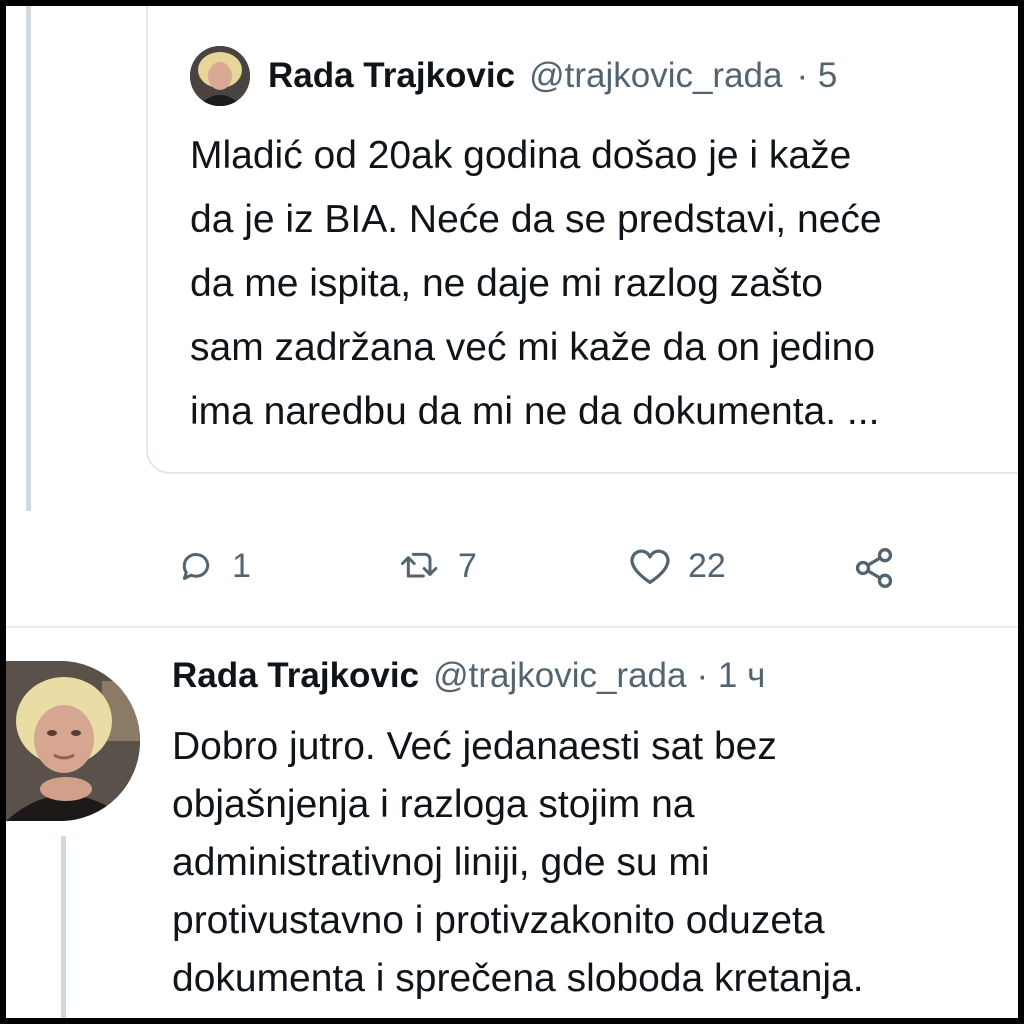 The image size is (1024, 1024). What do you see at coordinates (731, 676) in the screenshot?
I see `tweet-time: · 1 ч` at bounding box center [731, 676].